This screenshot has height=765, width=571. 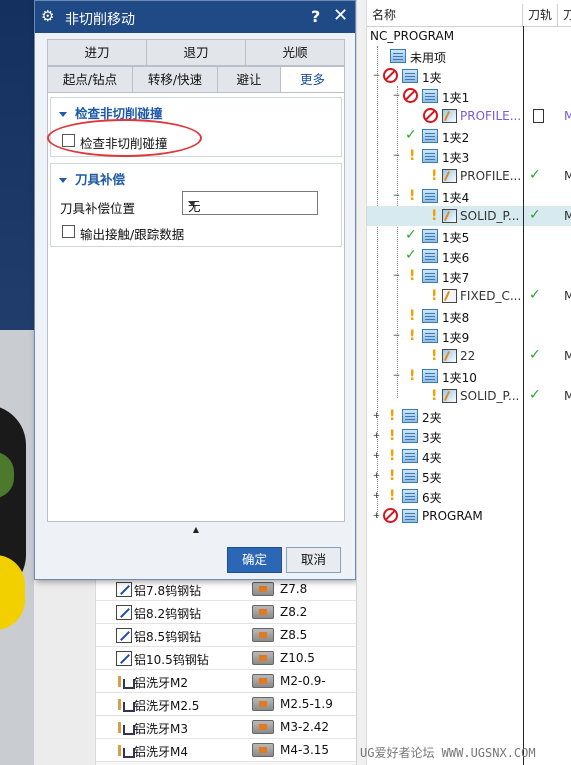 I want to click on tree-row-group: + PROGRAM, so click(x=469, y=516).